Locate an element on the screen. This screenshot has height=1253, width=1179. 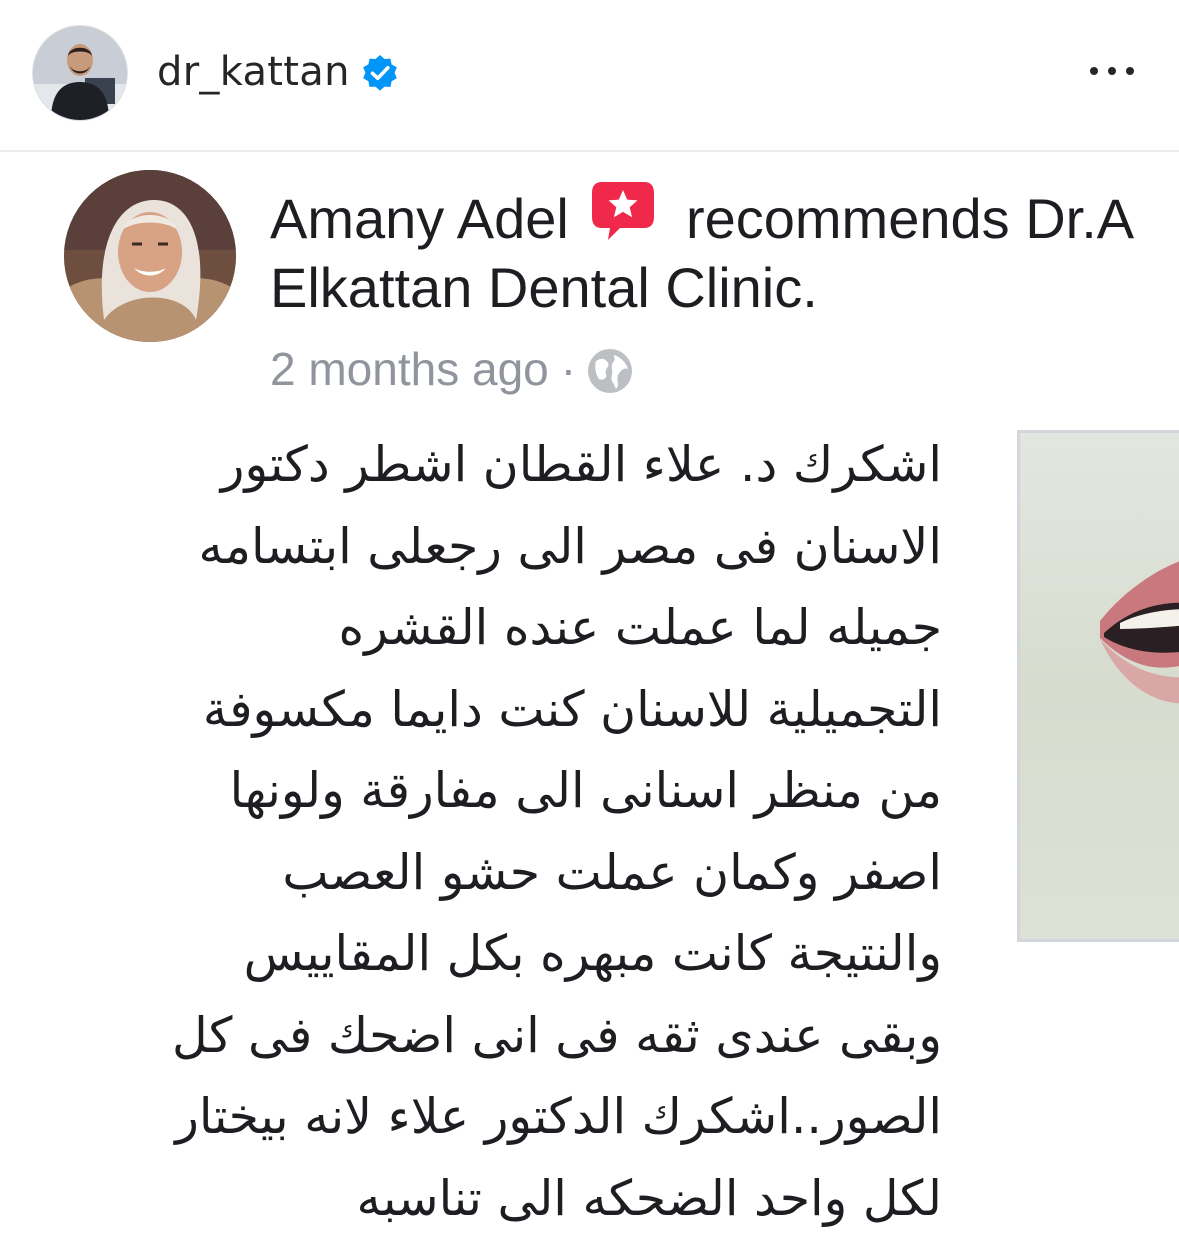
timestamp: 2 months ago is located at coordinates (409, 369).